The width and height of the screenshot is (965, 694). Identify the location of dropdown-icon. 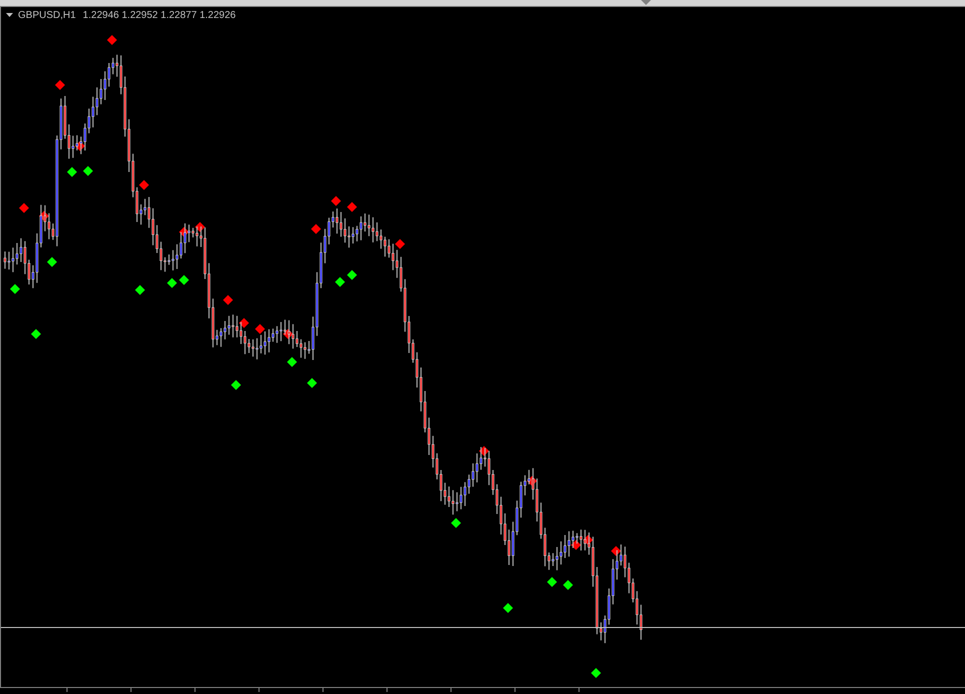
(9, 15).